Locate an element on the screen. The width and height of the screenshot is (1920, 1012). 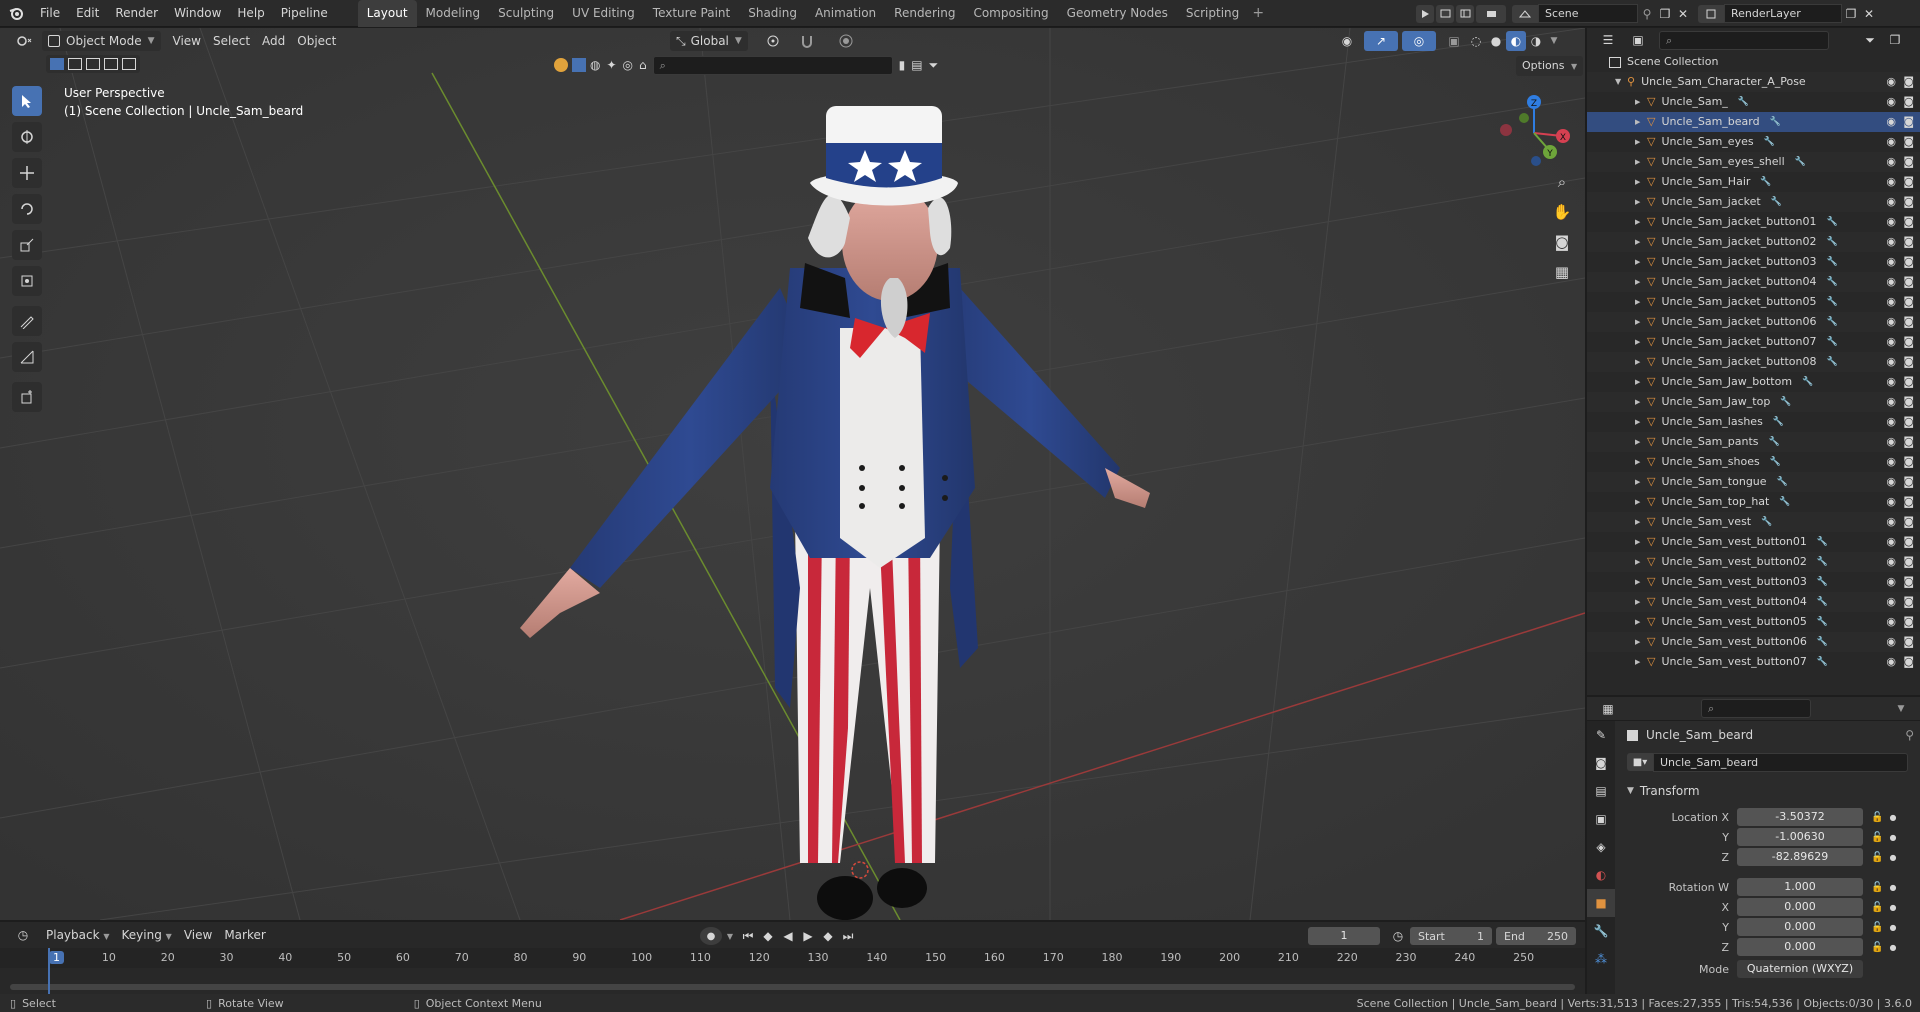
view-layer-field: RenderLayer is located at coordinates (1783, 13).